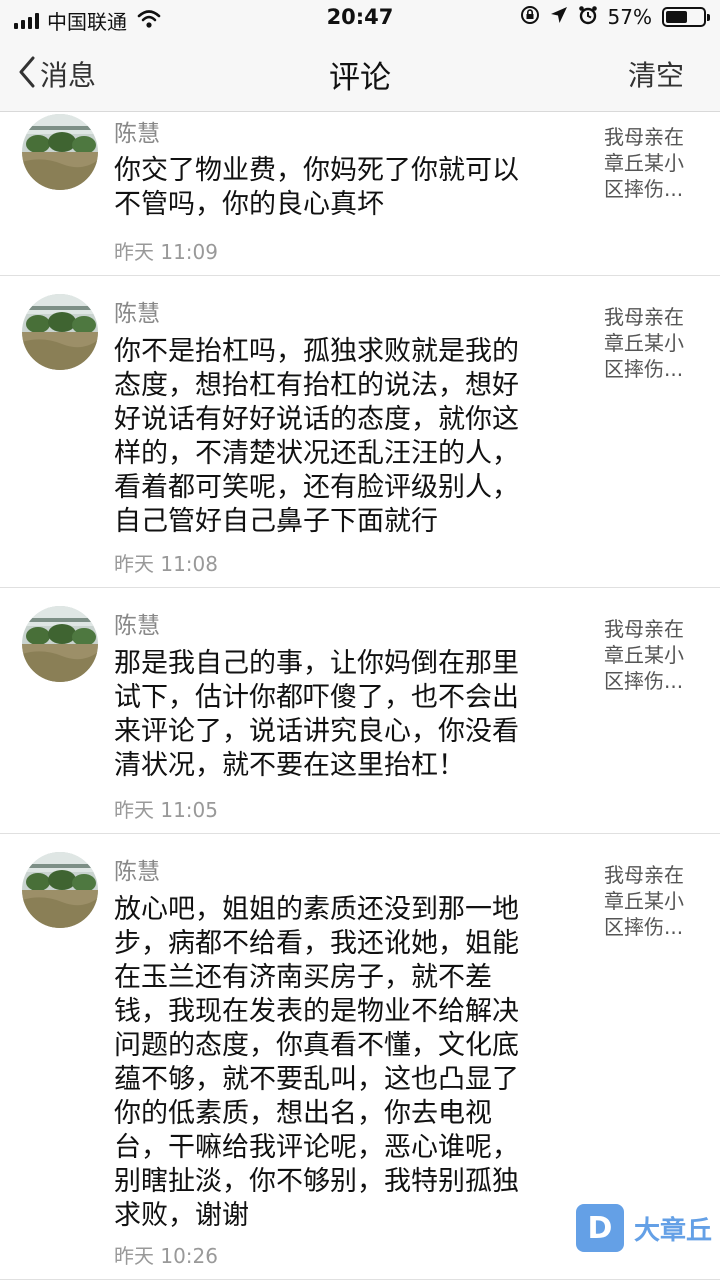  I want to click on watermark: D 大章丘, so click(643, 1228).